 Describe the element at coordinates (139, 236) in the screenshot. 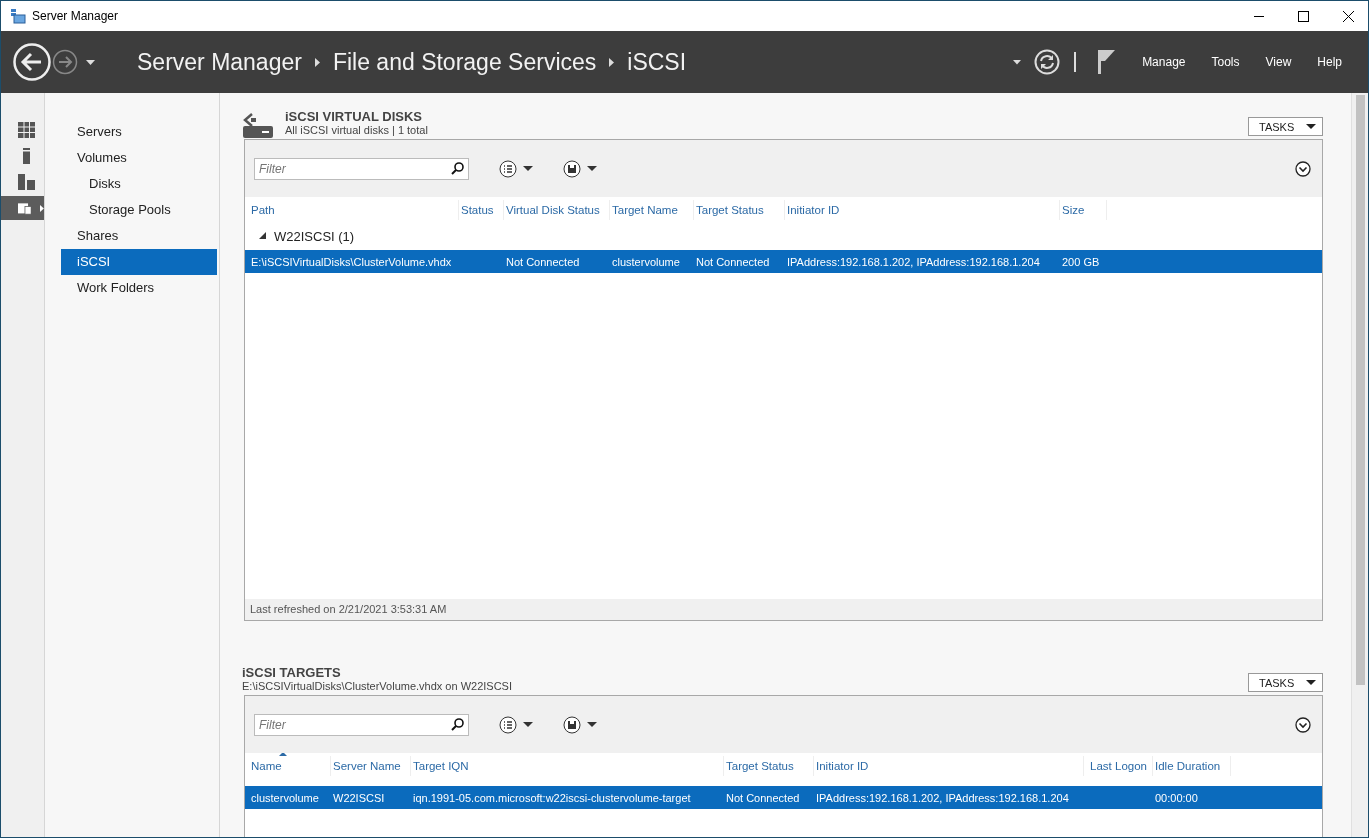

I see `nav-item: Shares` at that location.